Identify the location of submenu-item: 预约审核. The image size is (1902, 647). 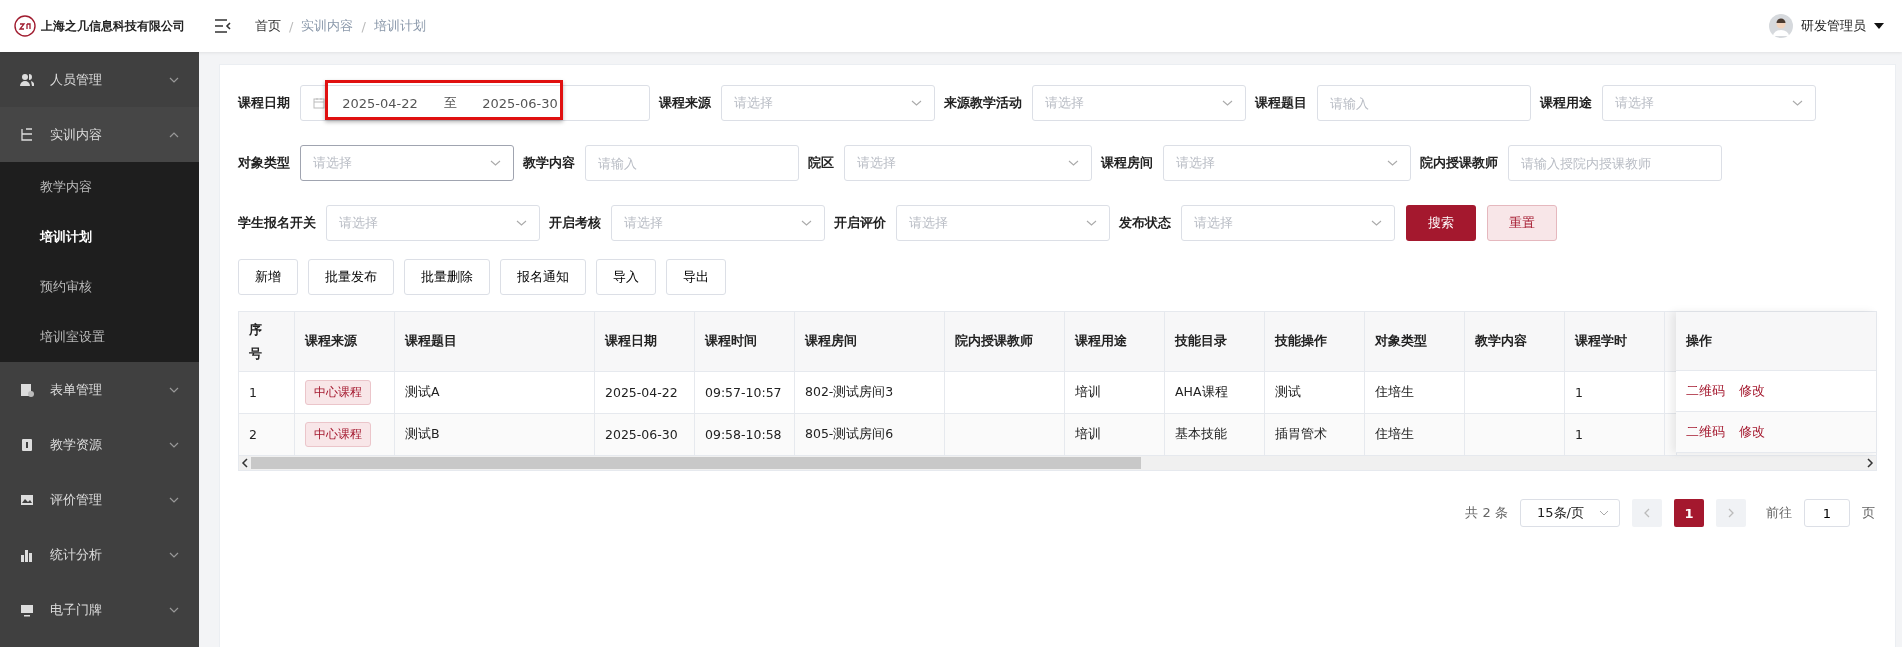
(99, 287).